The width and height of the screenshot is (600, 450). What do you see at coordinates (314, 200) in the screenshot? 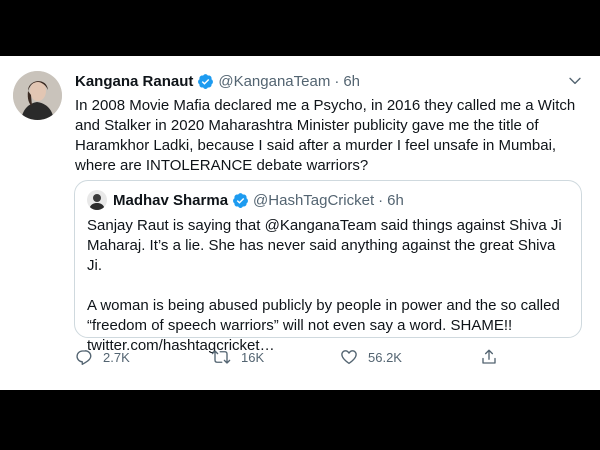
I see `quoted-author-handle: @HashTagCricket` at bounding box center [314, 200].